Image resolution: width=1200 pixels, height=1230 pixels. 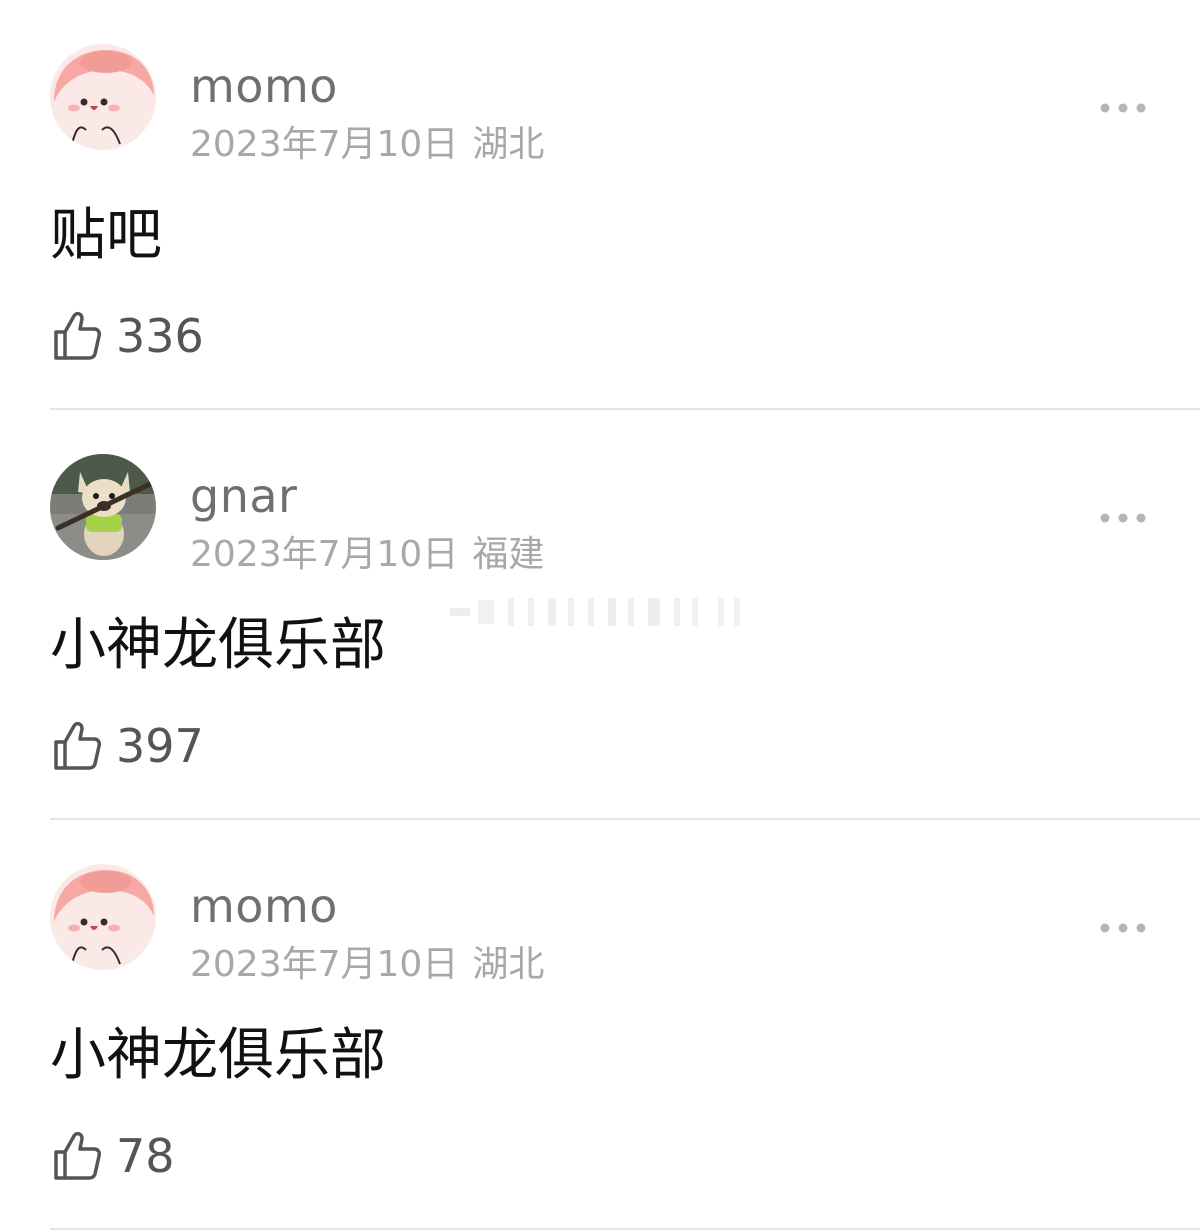 I want to click on comment-meta: 2023年7月10日 福建, so click(x=367, y=555).